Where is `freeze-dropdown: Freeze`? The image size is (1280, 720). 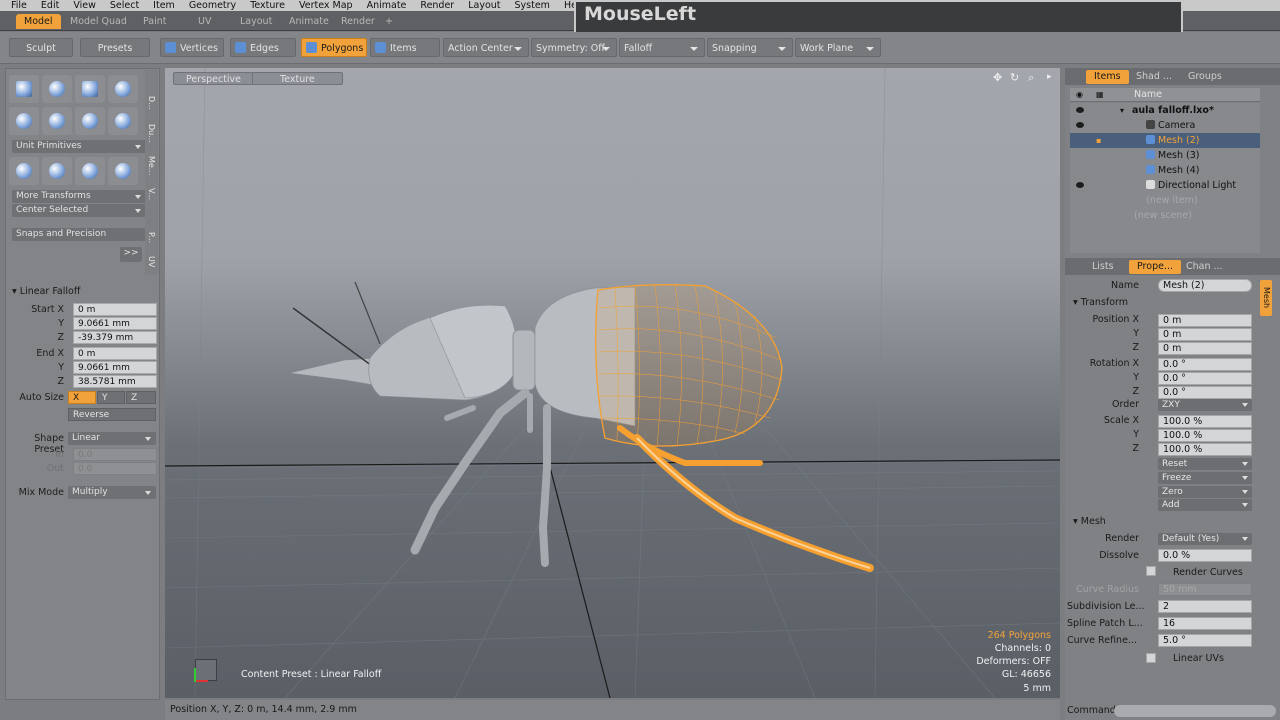 freeze-dropdown: Freeze is located at coordinates (1205, 478).